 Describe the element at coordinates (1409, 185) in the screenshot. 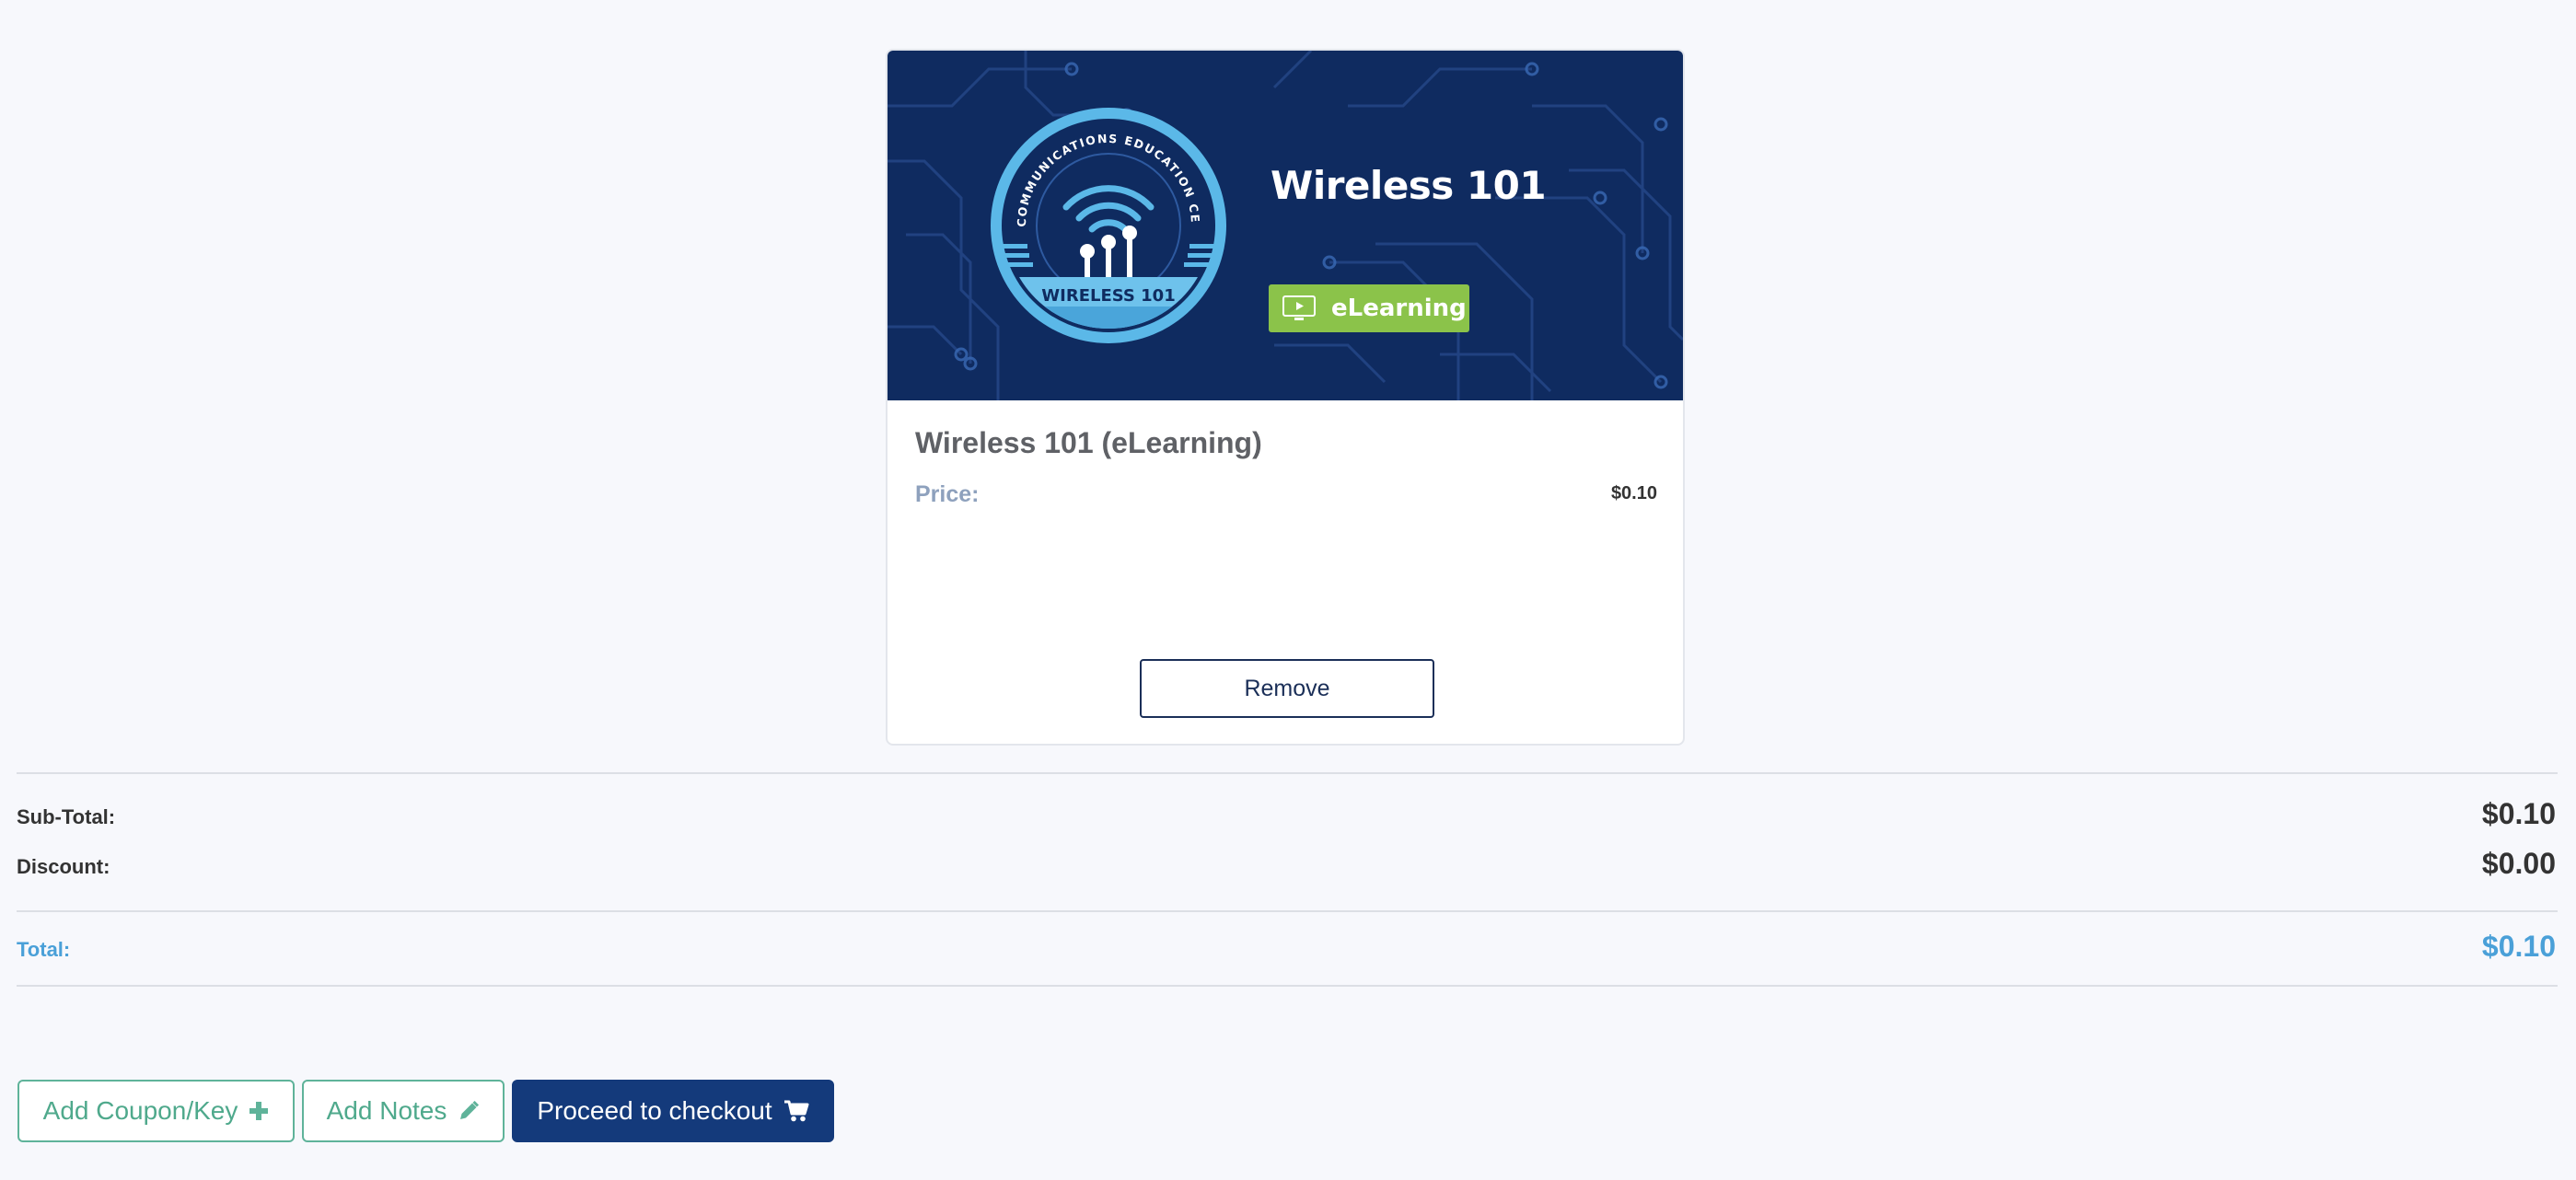

I see `banner-title: Wireless 101` at that location.